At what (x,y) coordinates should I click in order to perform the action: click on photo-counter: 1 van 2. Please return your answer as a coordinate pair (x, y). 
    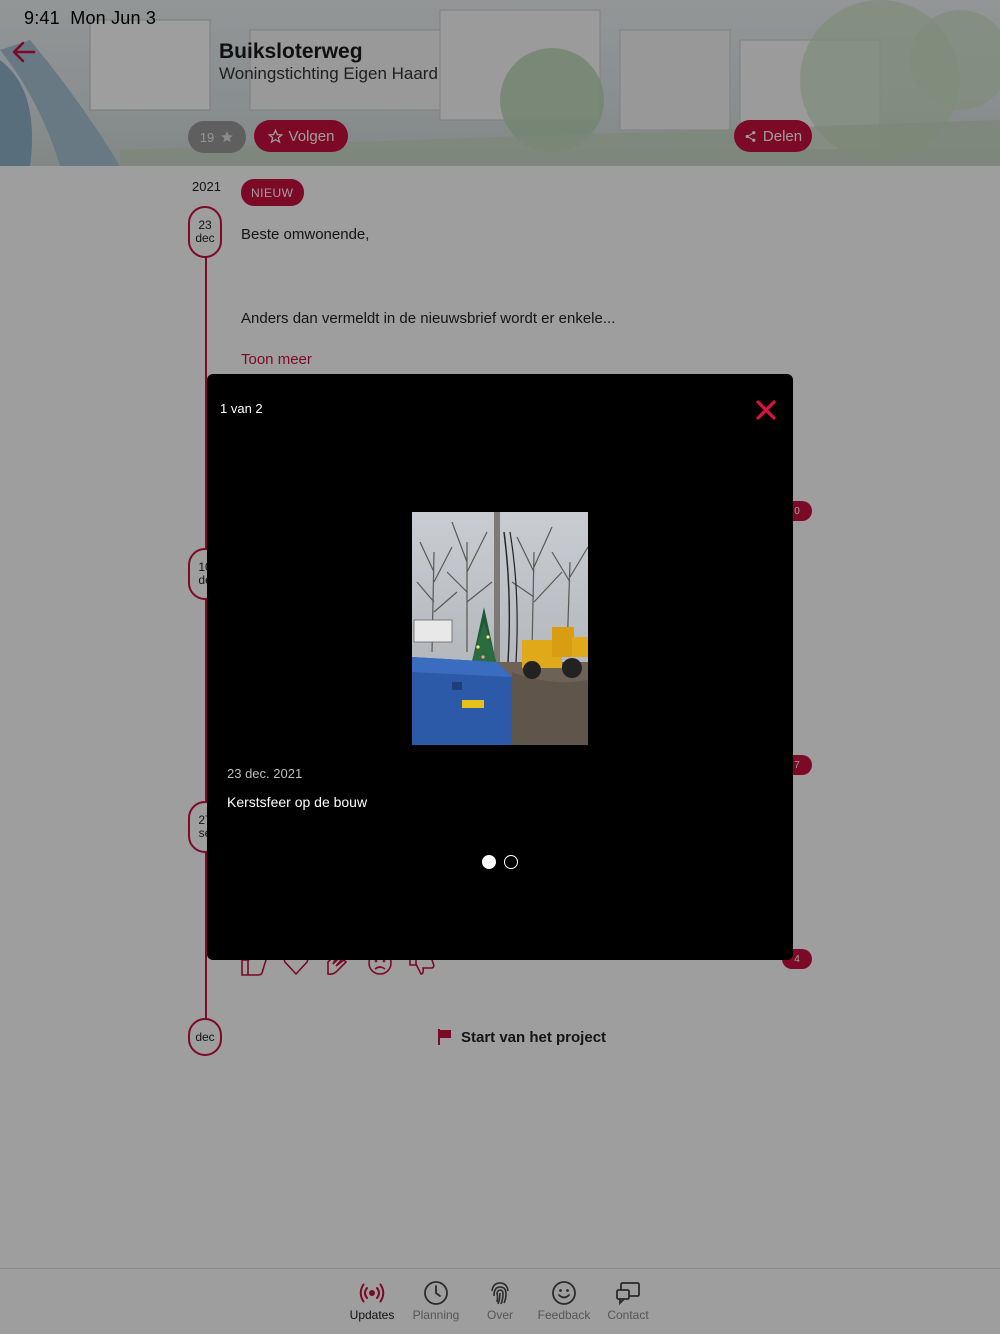
    Looking at the image, I should click on (241, 408).